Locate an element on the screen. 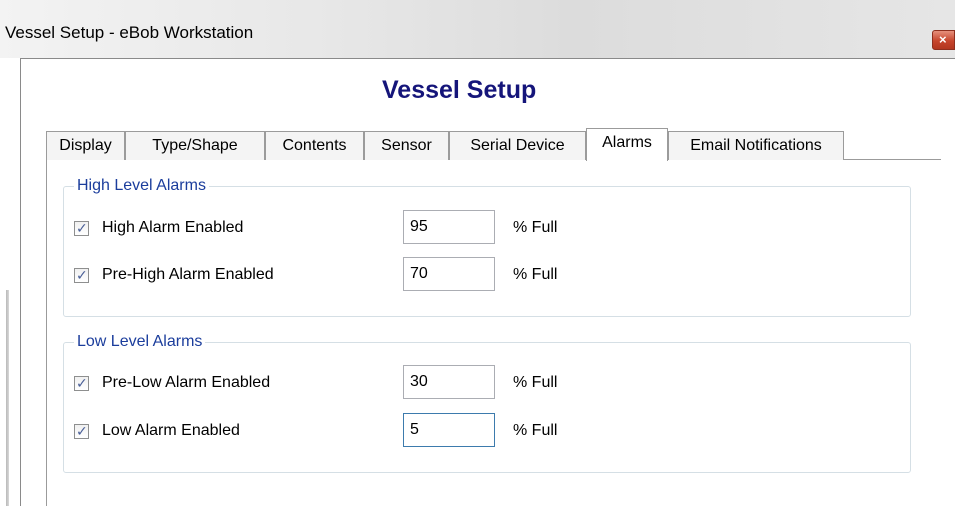 This screenshot has height=506, width=955. pre-high-alarm-label: Pre-High Alarm Enabled is located at coordinates (188, 275).